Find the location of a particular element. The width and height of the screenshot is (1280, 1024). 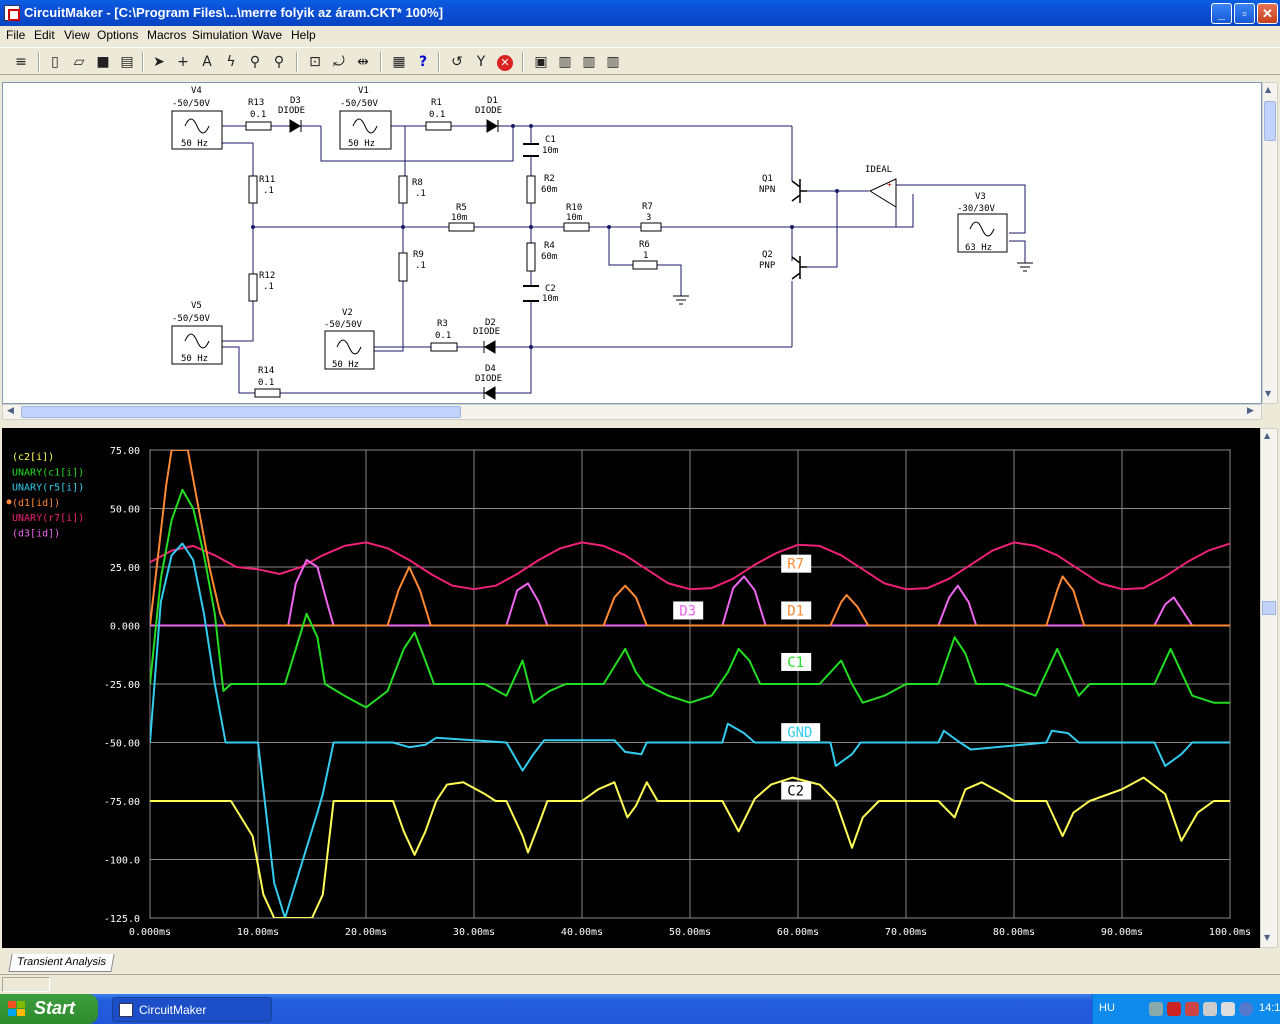

v3-freq: 63 Hz is located at coordinates (978, 248).